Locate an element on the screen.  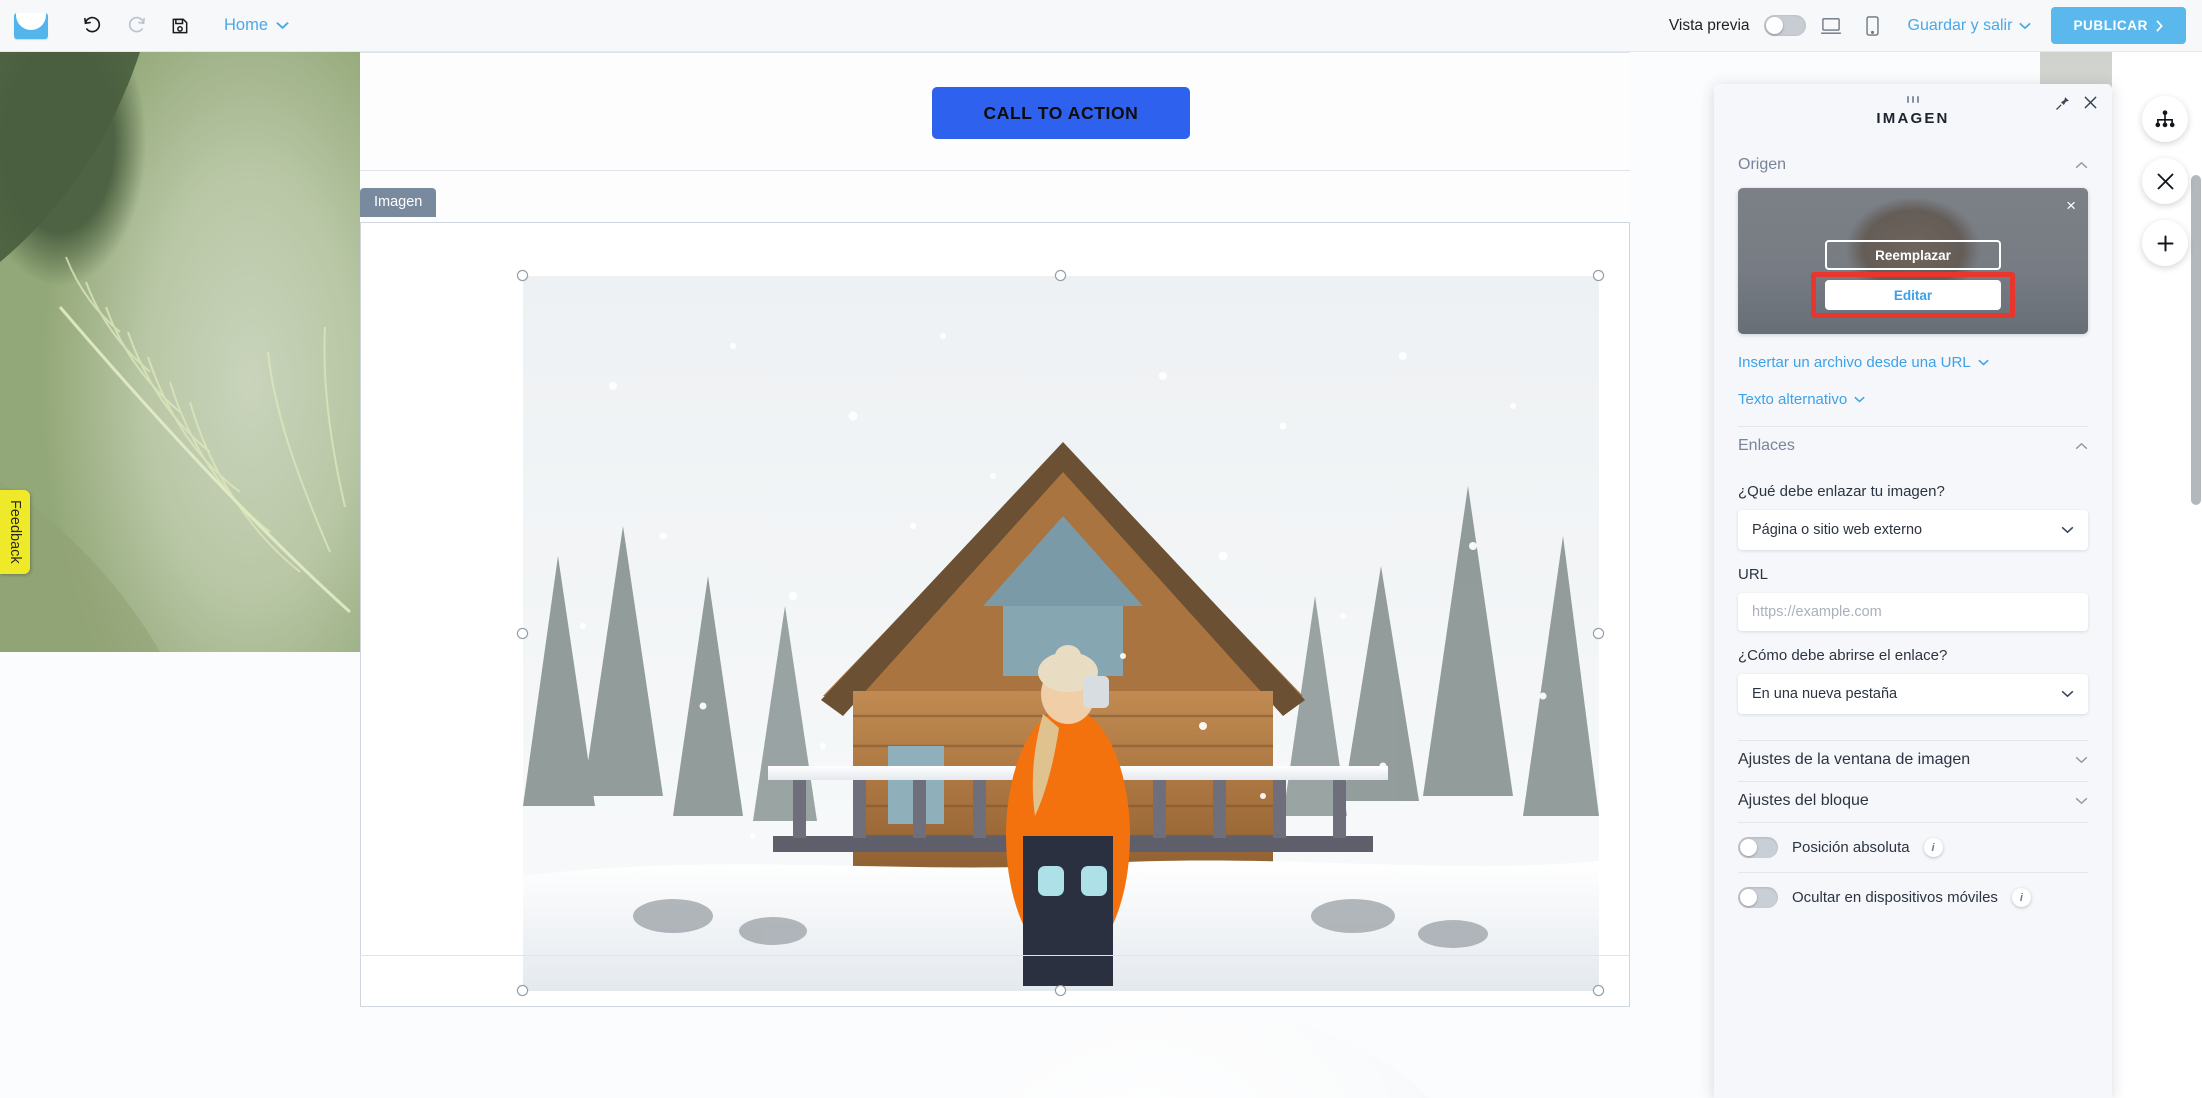
mobile-icon is located at coordinates (1872, 25).